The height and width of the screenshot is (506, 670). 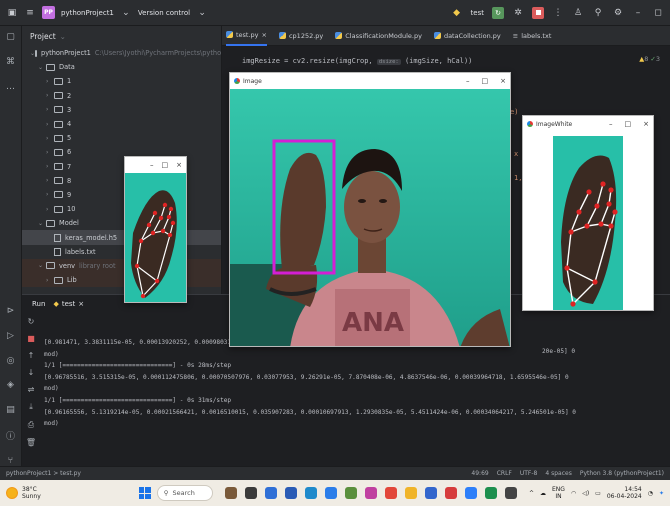 I want to click on scroll-end-icon: ⤓, so click(x=31, y=407).